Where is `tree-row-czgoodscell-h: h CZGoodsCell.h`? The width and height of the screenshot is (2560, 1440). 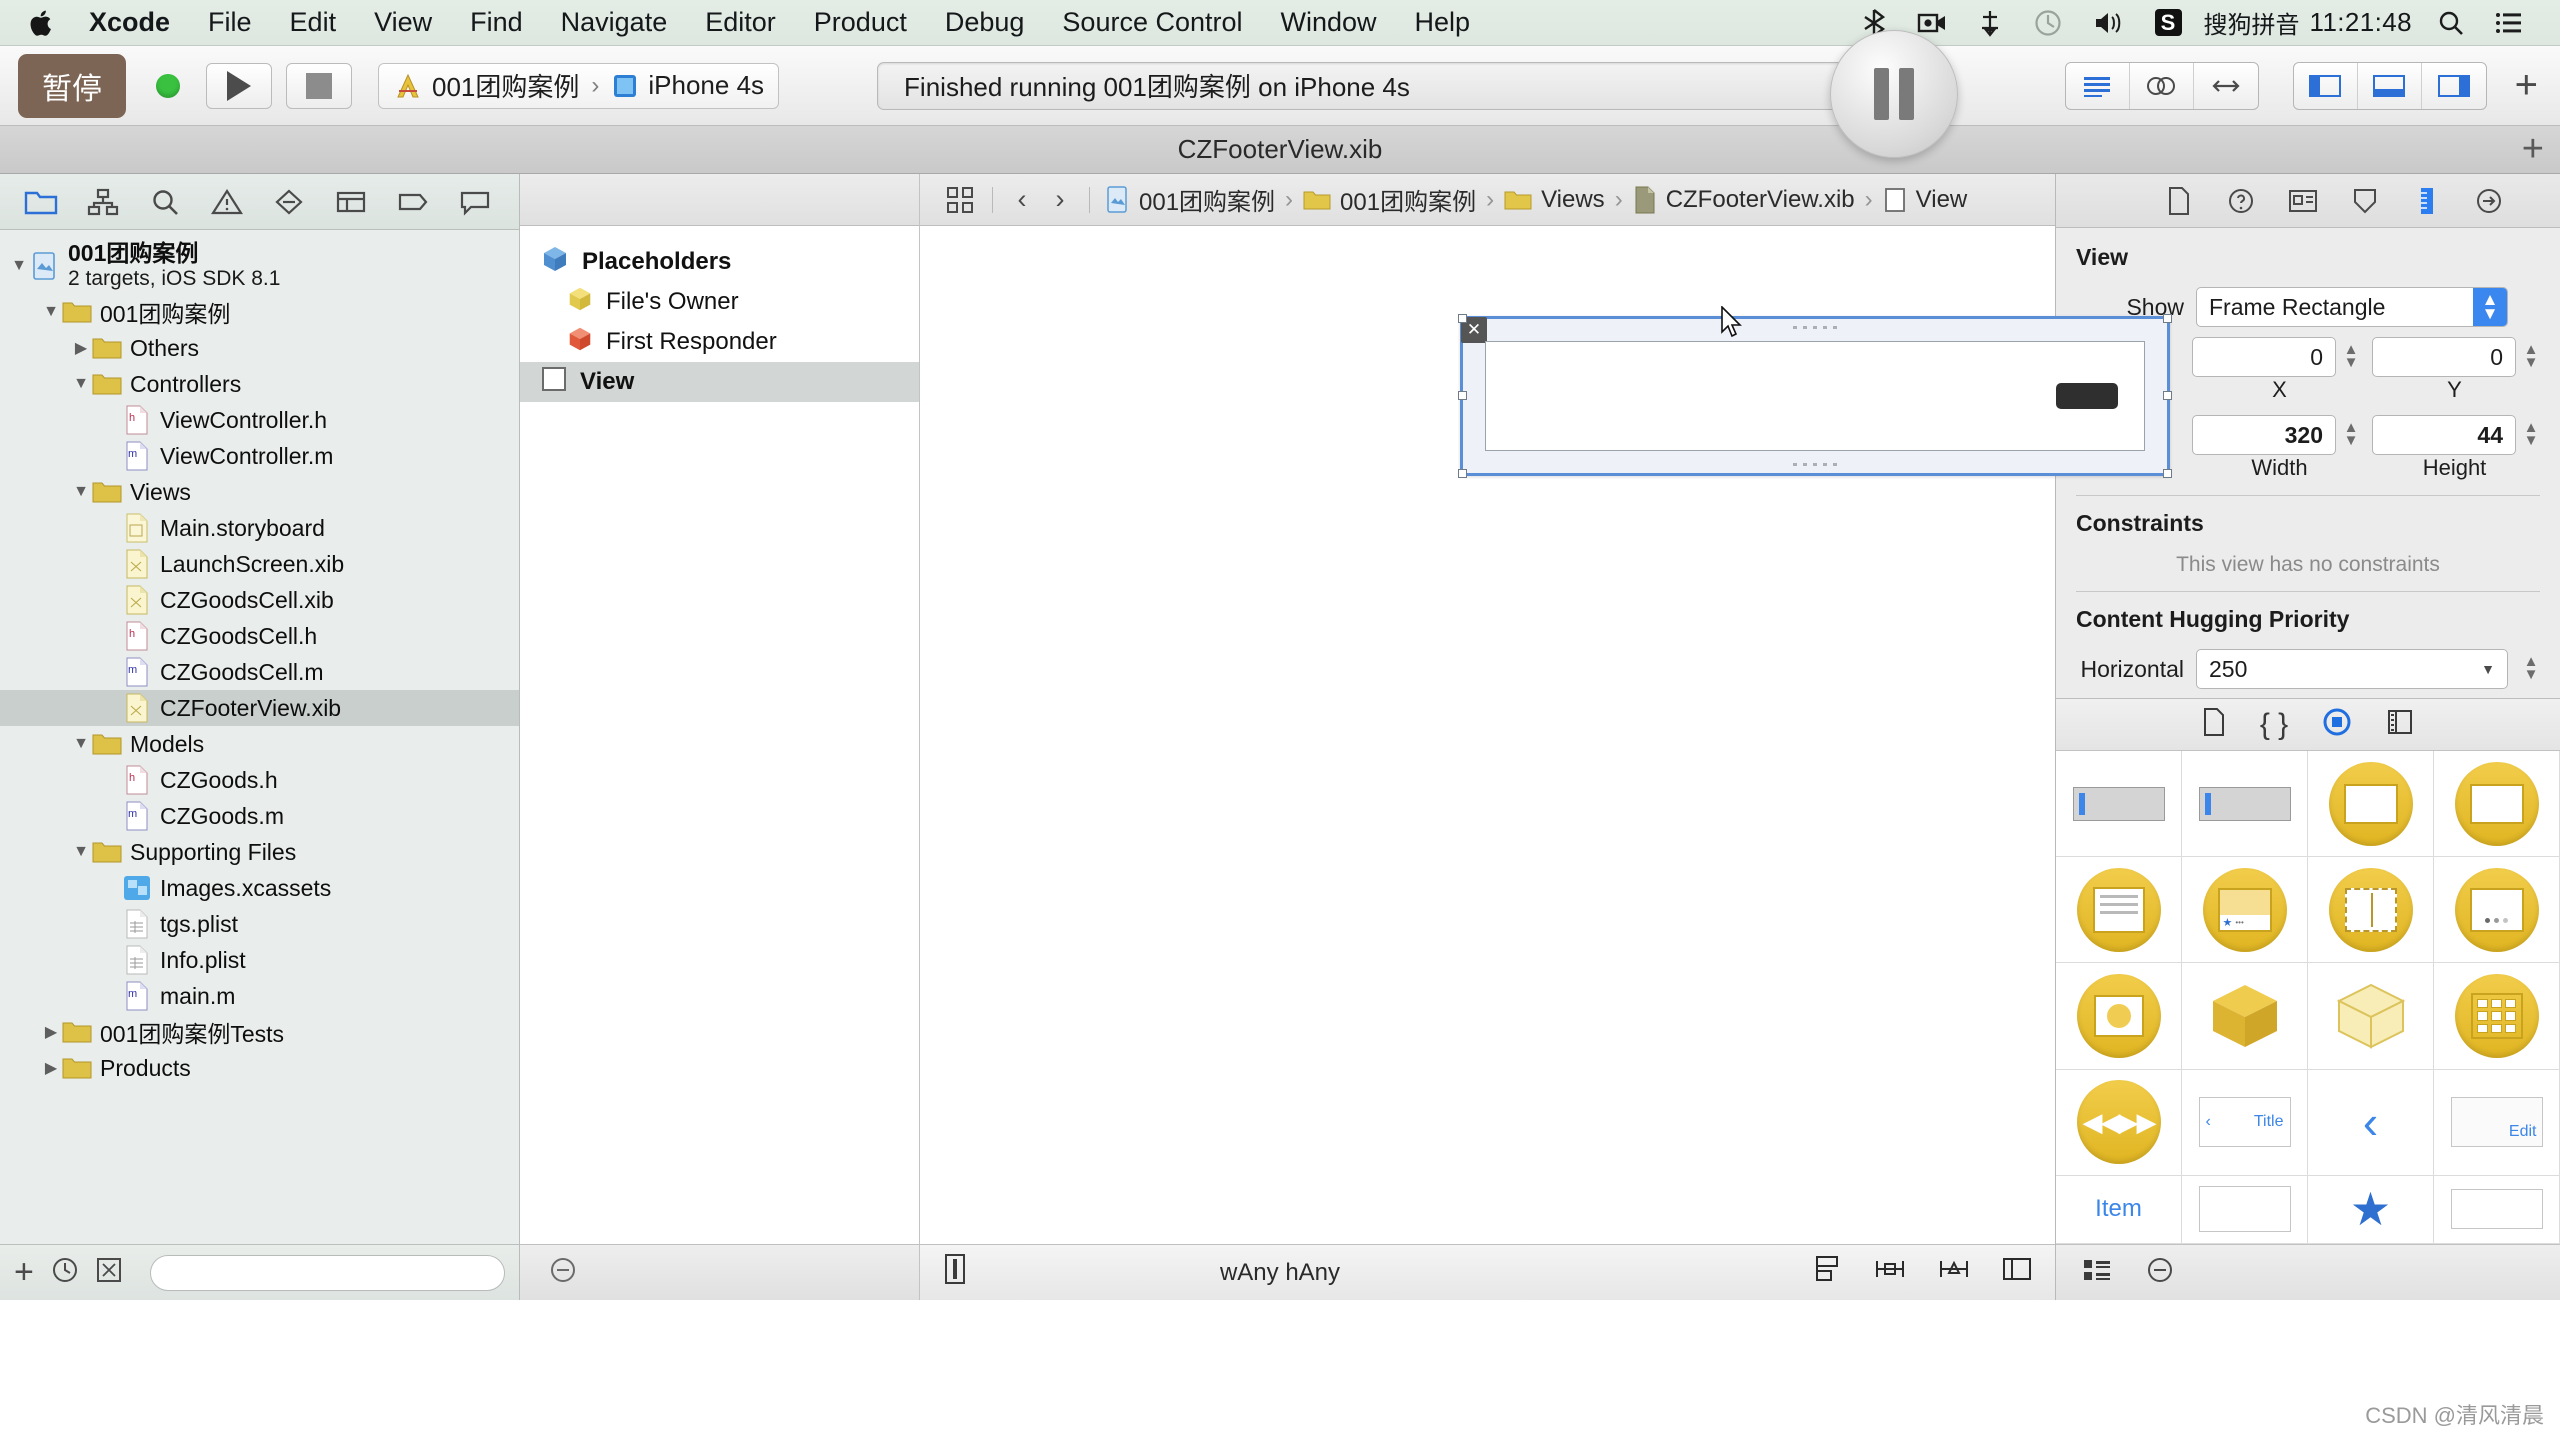 tree-row-czgoodscell-h: h CZGoodsCell.h is located at coordinates (259, 636).